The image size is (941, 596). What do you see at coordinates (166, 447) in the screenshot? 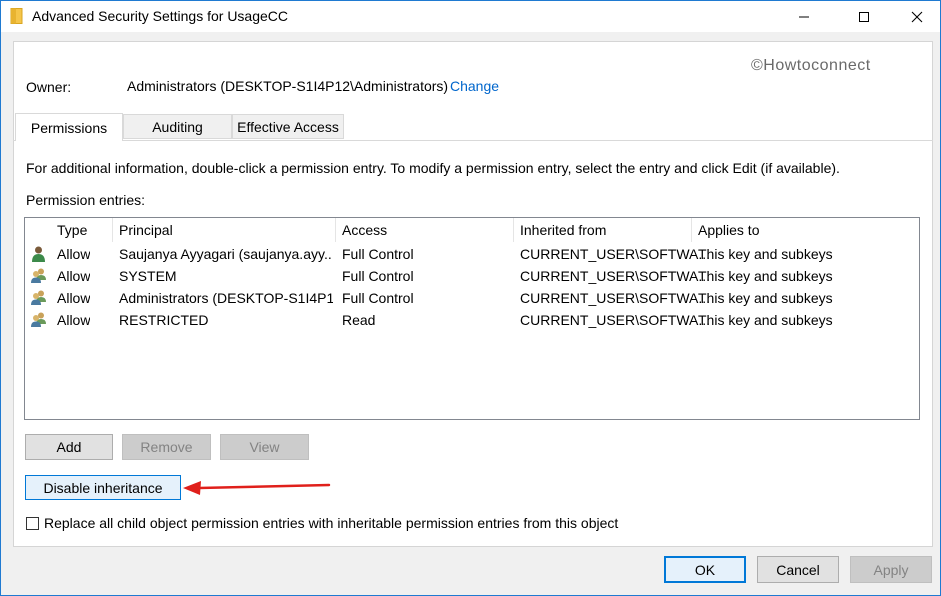
I see `remove-button: Remove` at bounding box center [166, 447].